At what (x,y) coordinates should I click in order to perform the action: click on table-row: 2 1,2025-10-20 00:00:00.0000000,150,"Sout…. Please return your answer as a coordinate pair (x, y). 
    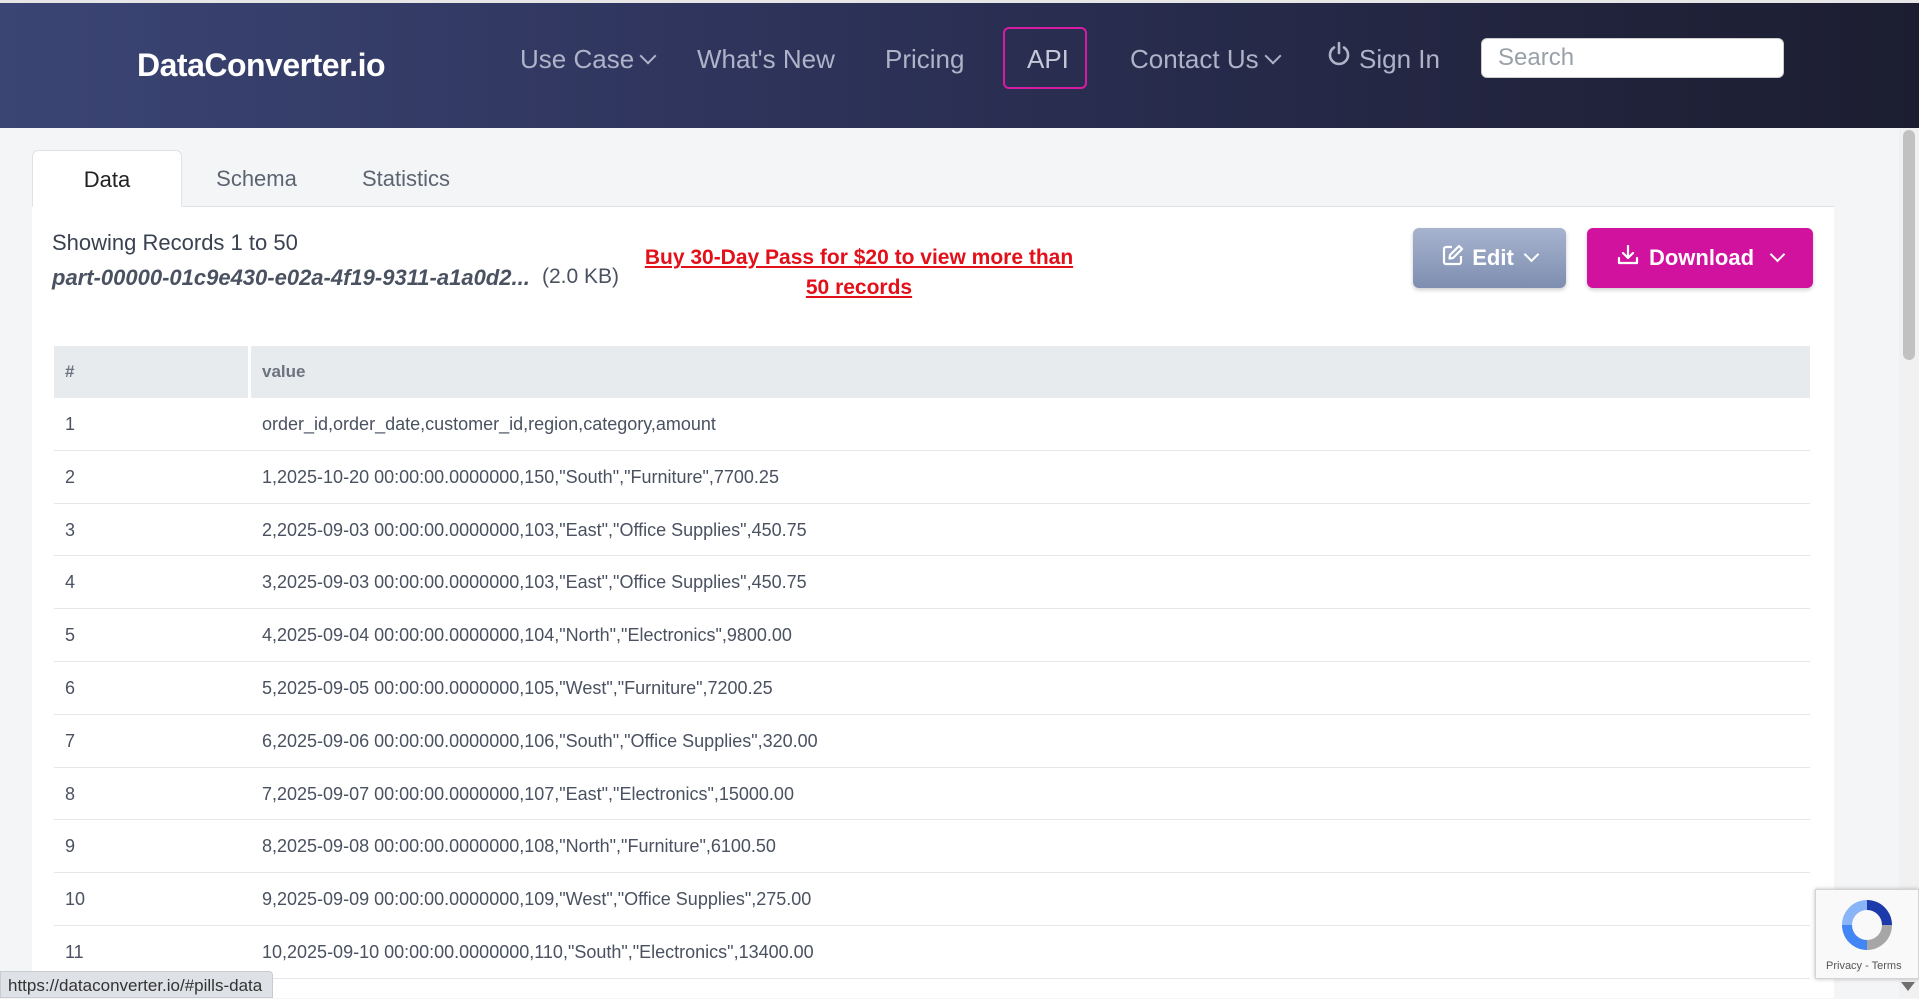
    Looking at the image, I should click on (932, 477).